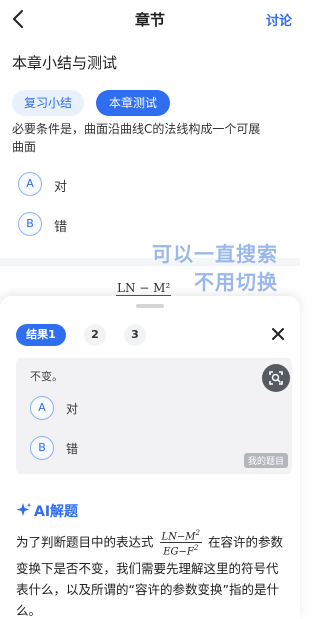 The width and height of the screenshot is (320, 619). What do you see at coordinates (178, 537) in the screenshot?
I see `fraction-numerator: LN−M` at bounding box center [178, 537].